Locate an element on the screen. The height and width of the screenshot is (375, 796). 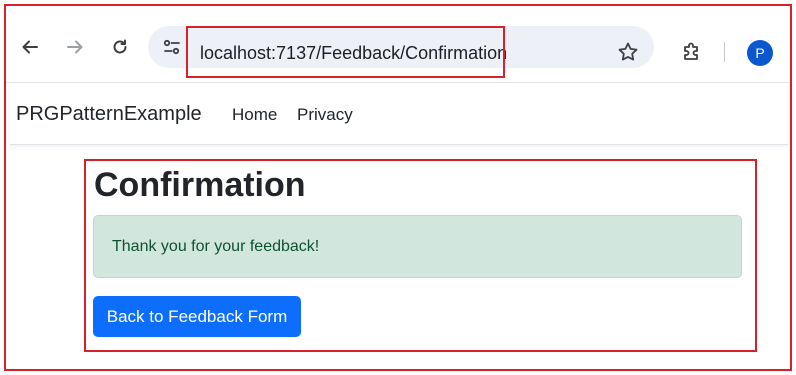
reload-icon is located at coordinates (120, 46).